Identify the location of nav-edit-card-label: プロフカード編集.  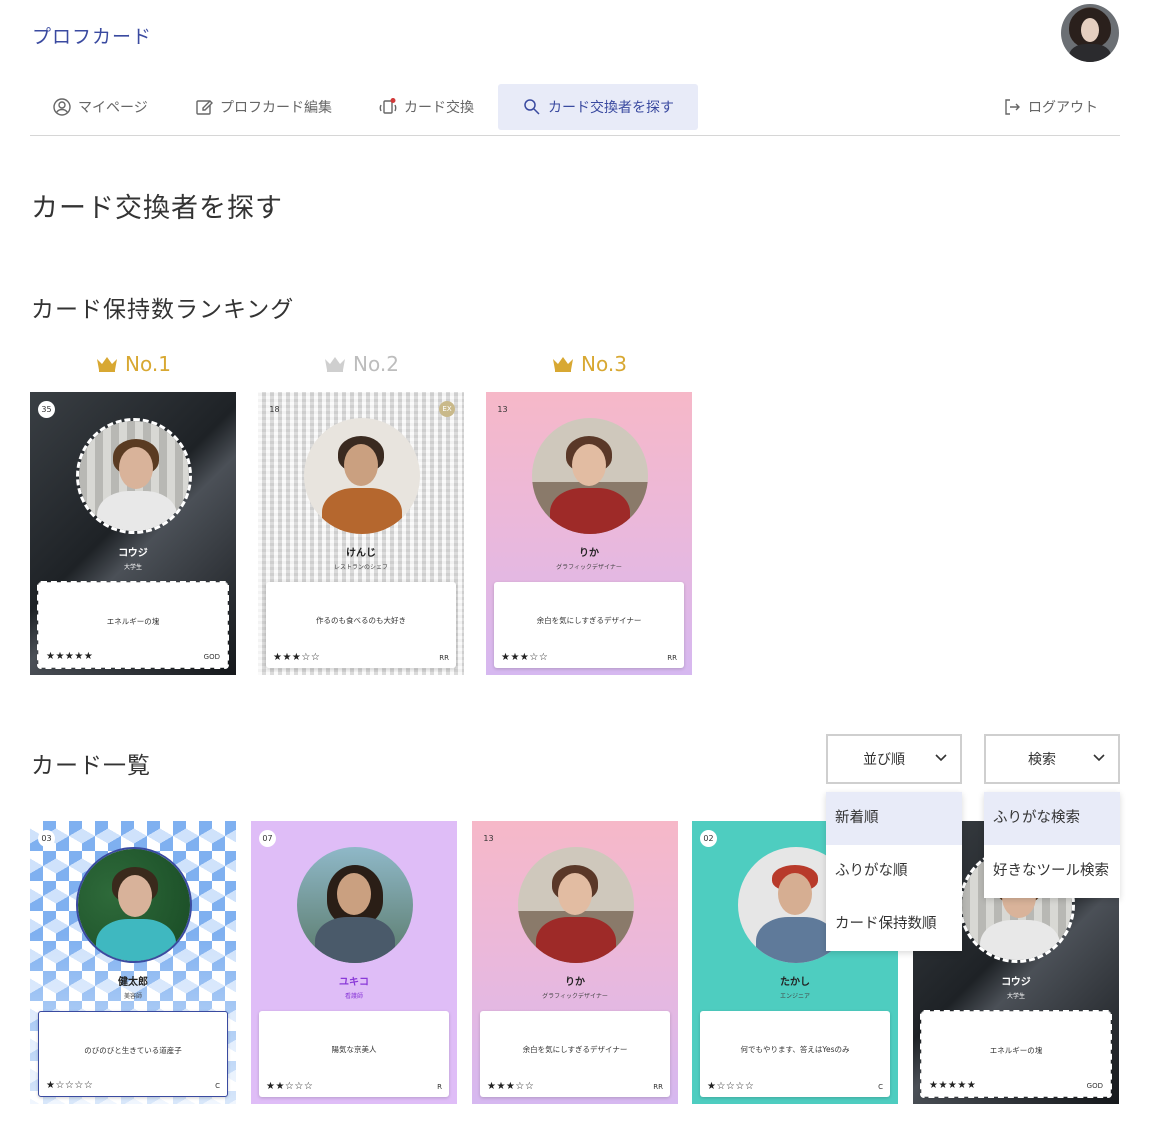
(276, 108).